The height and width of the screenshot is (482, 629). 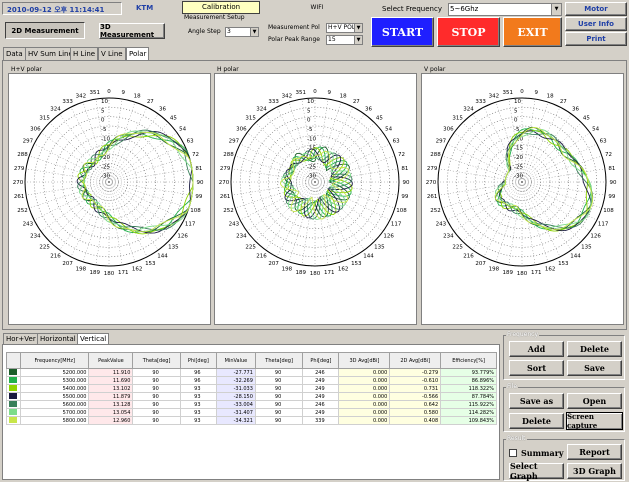 What do you see at coordinates (594, 401) in the screenshot?
I see `open-button: Open` at bounding box center [594, 401].